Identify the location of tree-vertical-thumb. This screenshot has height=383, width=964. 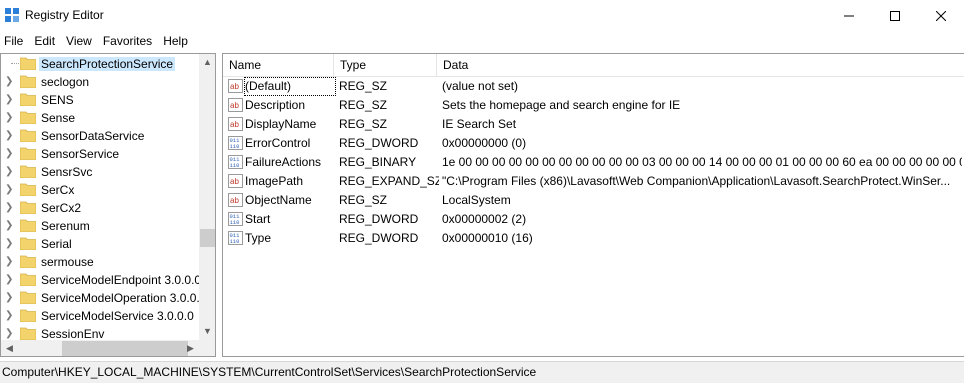
(207, 238).